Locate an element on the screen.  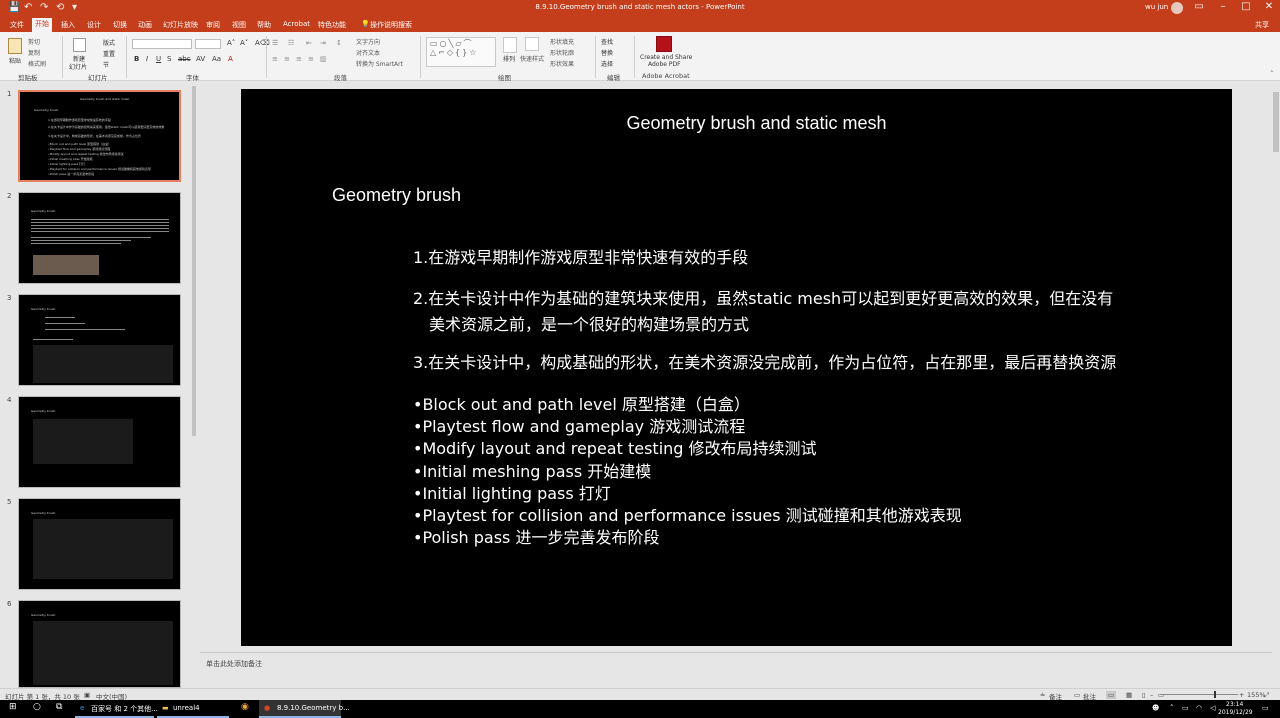
avatar is located at coordinates (1177, 8).